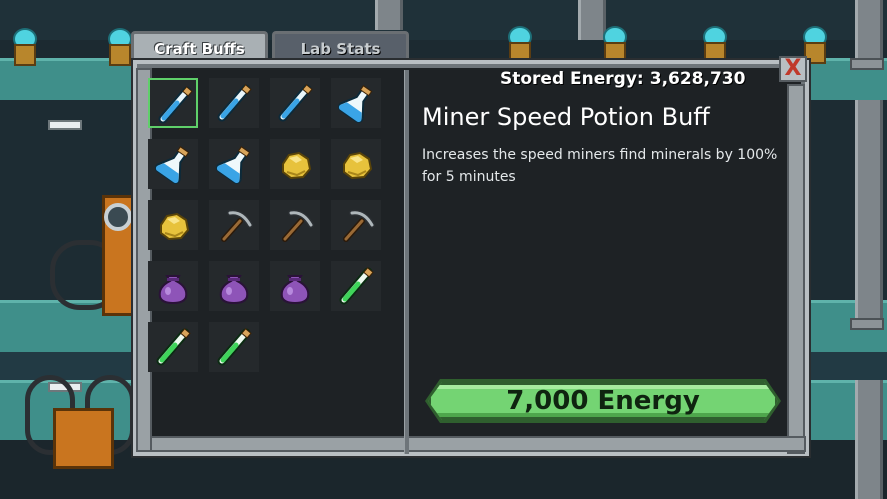  Describe the element at coordinates (199, 46) in the screenshot. I see `tab-craft-buffs: Craft Buffs` at that location.